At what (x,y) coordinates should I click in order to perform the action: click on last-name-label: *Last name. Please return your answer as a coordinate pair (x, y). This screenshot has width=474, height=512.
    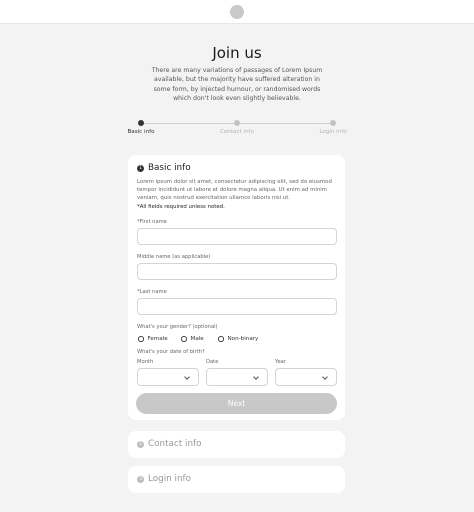
    Looking at the image, I should click on (152, 292).